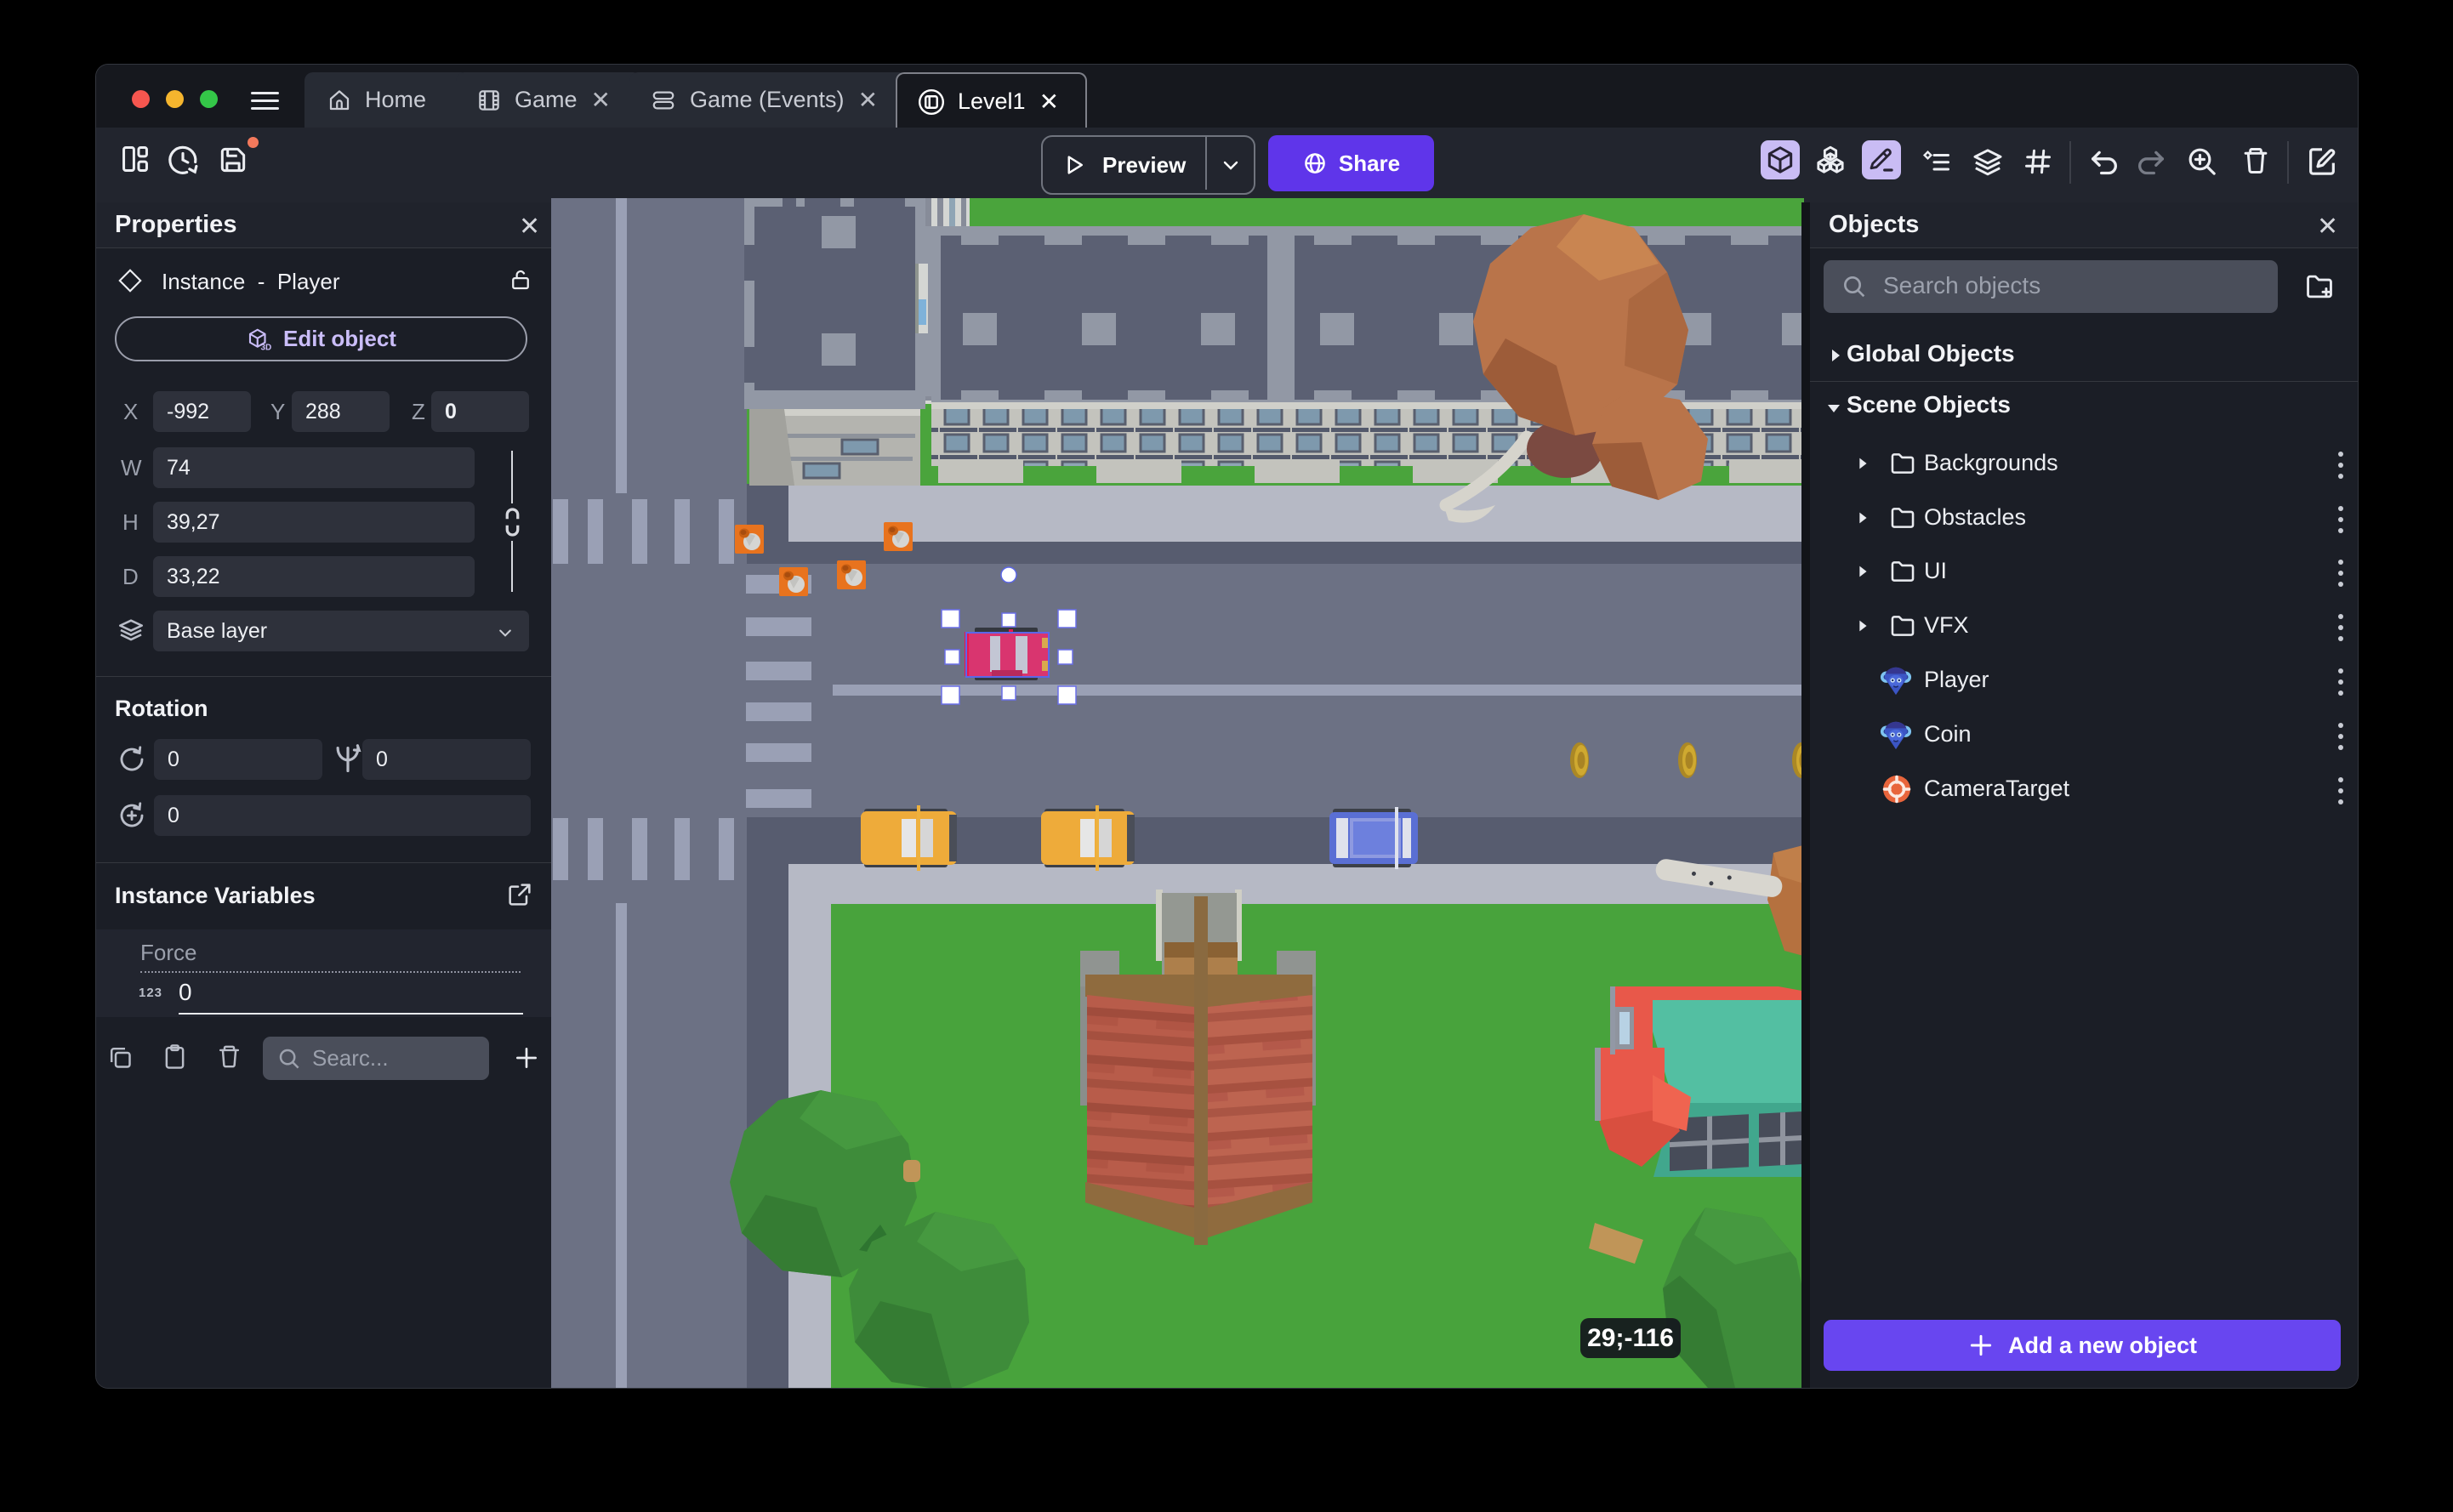  I want to click on svg-text: 3D, so click(266, 347).